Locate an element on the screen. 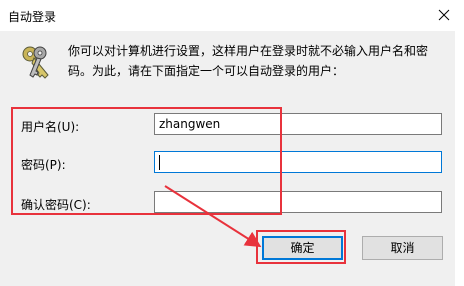 The image size is (464, 286). password-field is located at coordinates (298, 162).